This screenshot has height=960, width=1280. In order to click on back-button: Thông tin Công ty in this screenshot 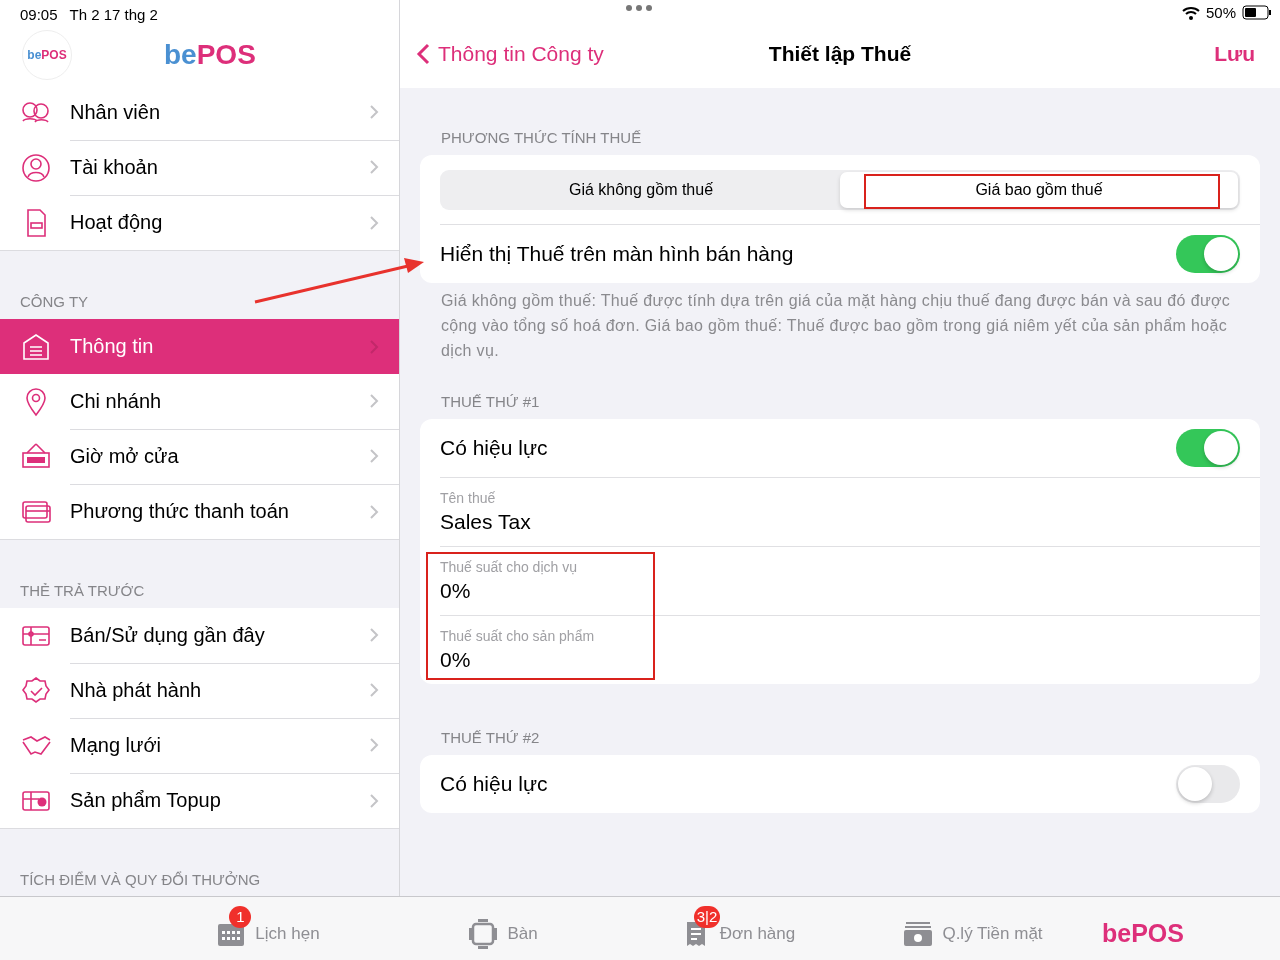, I will do `click(510, 53)`.